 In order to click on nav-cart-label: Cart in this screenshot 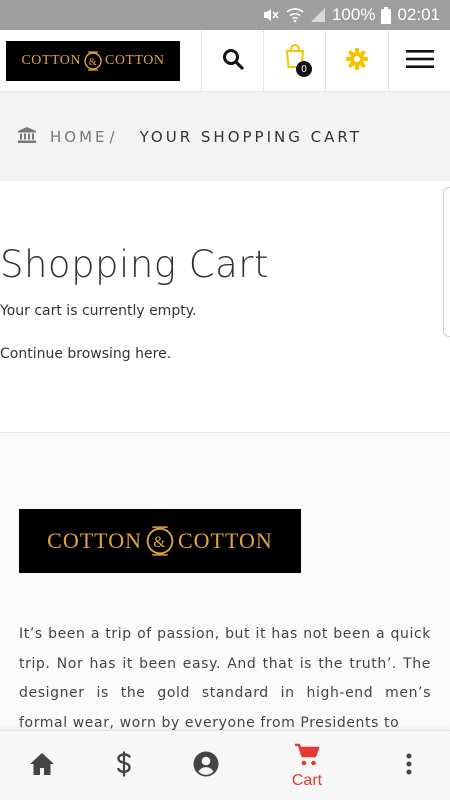, I will do `click(307, 780)`.